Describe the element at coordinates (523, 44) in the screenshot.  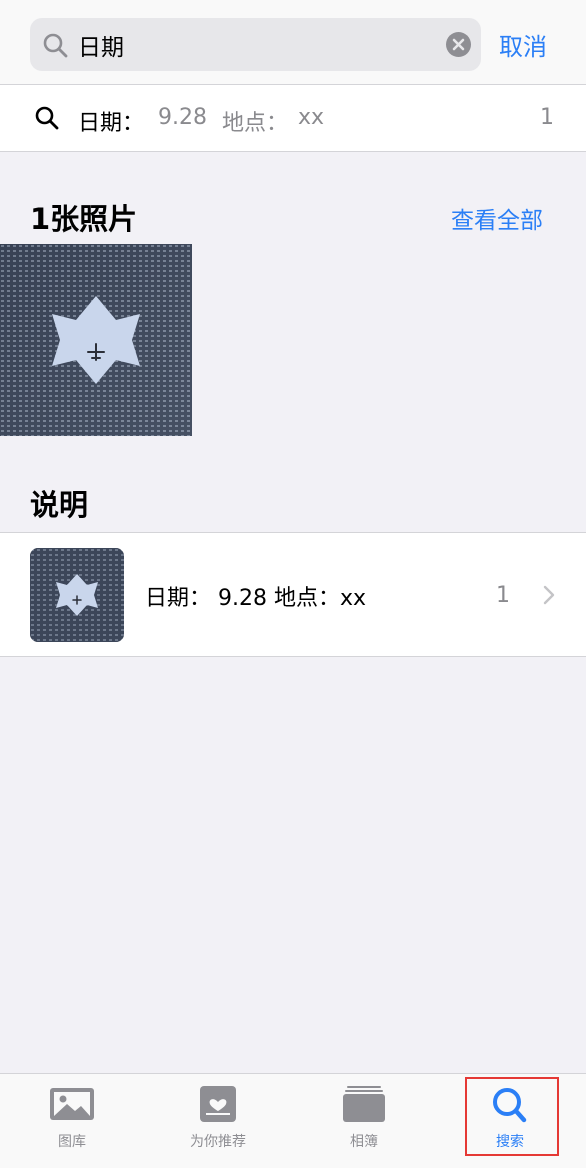
I see `cancel-button: 取消` at that location.